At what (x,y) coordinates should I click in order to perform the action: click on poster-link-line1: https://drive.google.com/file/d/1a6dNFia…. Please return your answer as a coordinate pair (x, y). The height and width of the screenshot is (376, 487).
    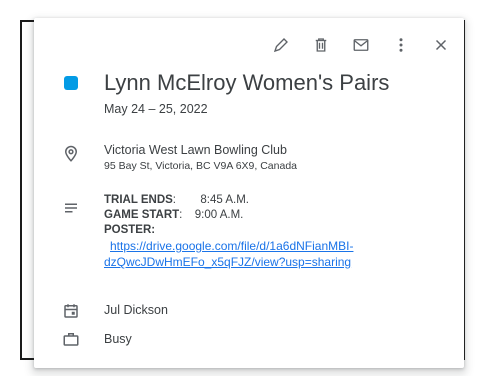
    Looking at the image, I should click on (276, 246).